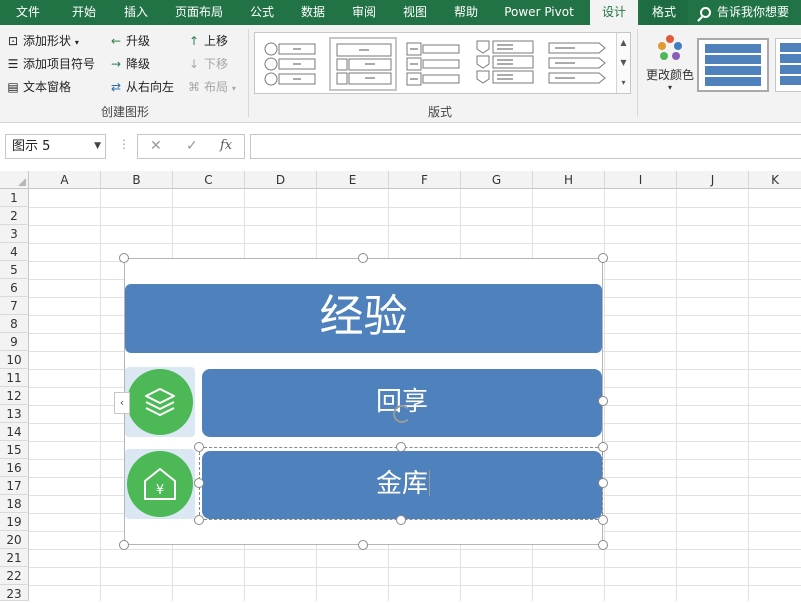  What do you see at coordinates (136, 12) in the screenshot?
I see `tab-insert: 插入` at bounding box center [136, 12].